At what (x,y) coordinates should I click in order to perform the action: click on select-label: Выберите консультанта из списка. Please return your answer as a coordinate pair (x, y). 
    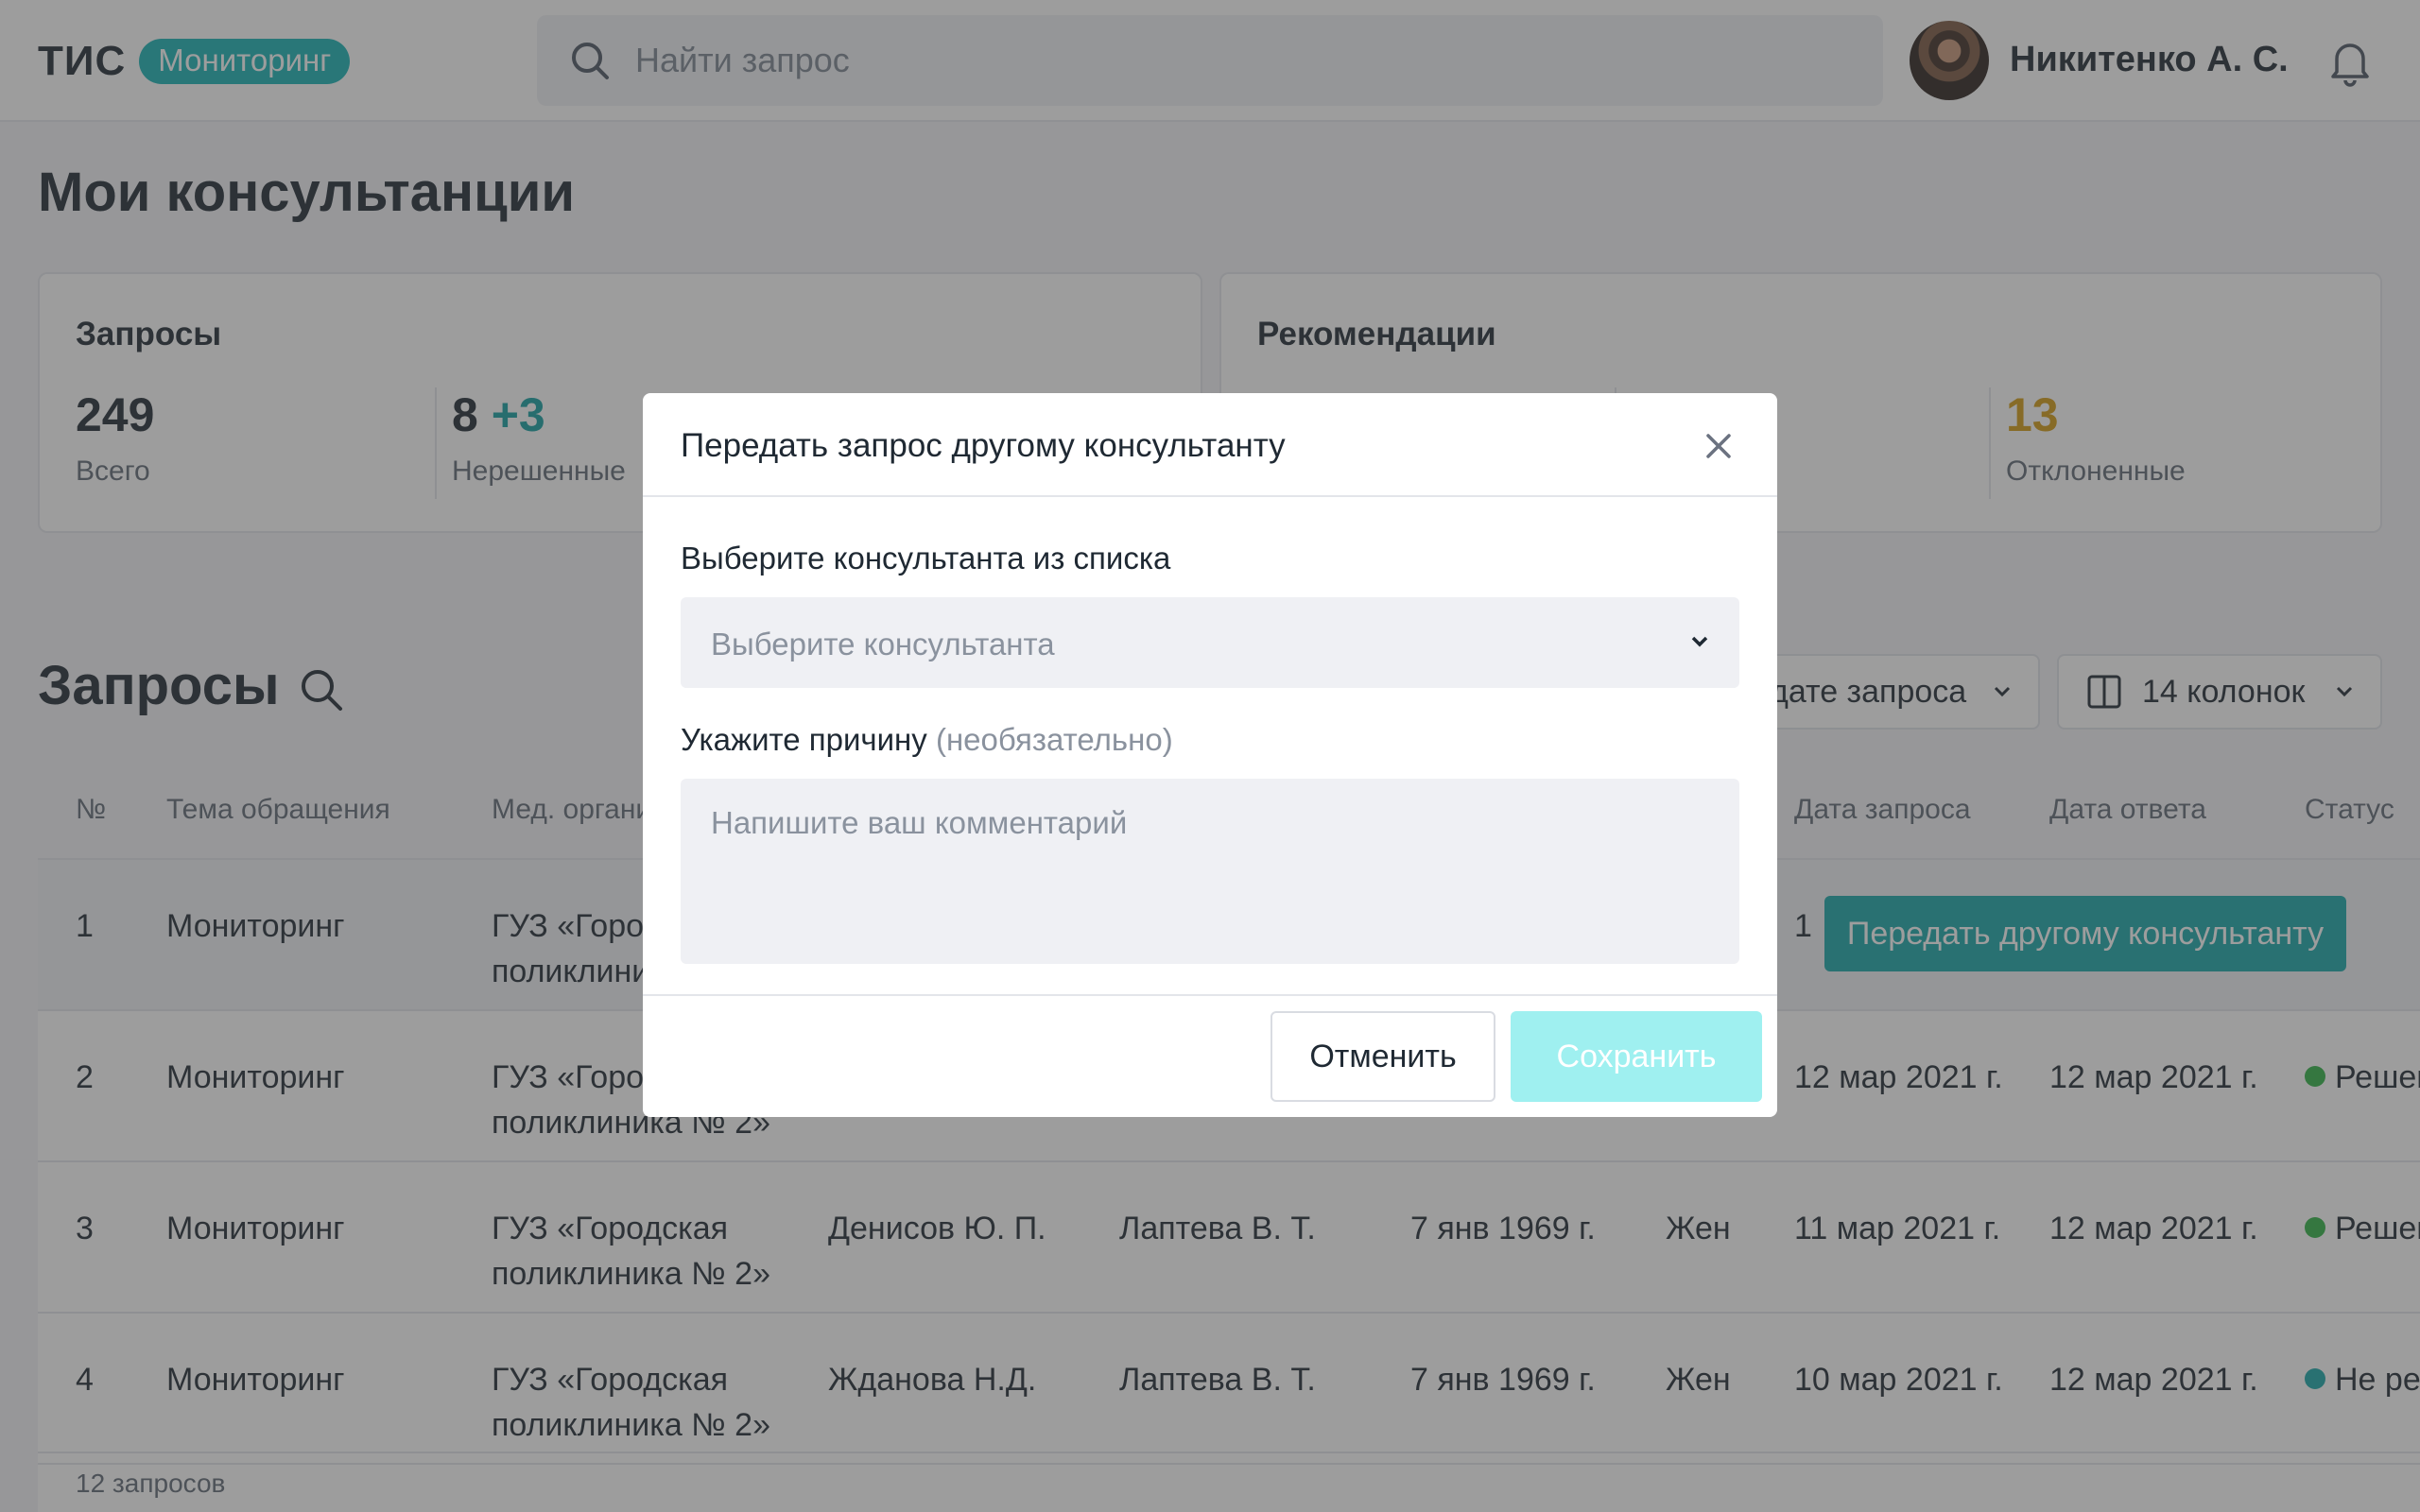
    Looking at the image, I should click on (926, 558).